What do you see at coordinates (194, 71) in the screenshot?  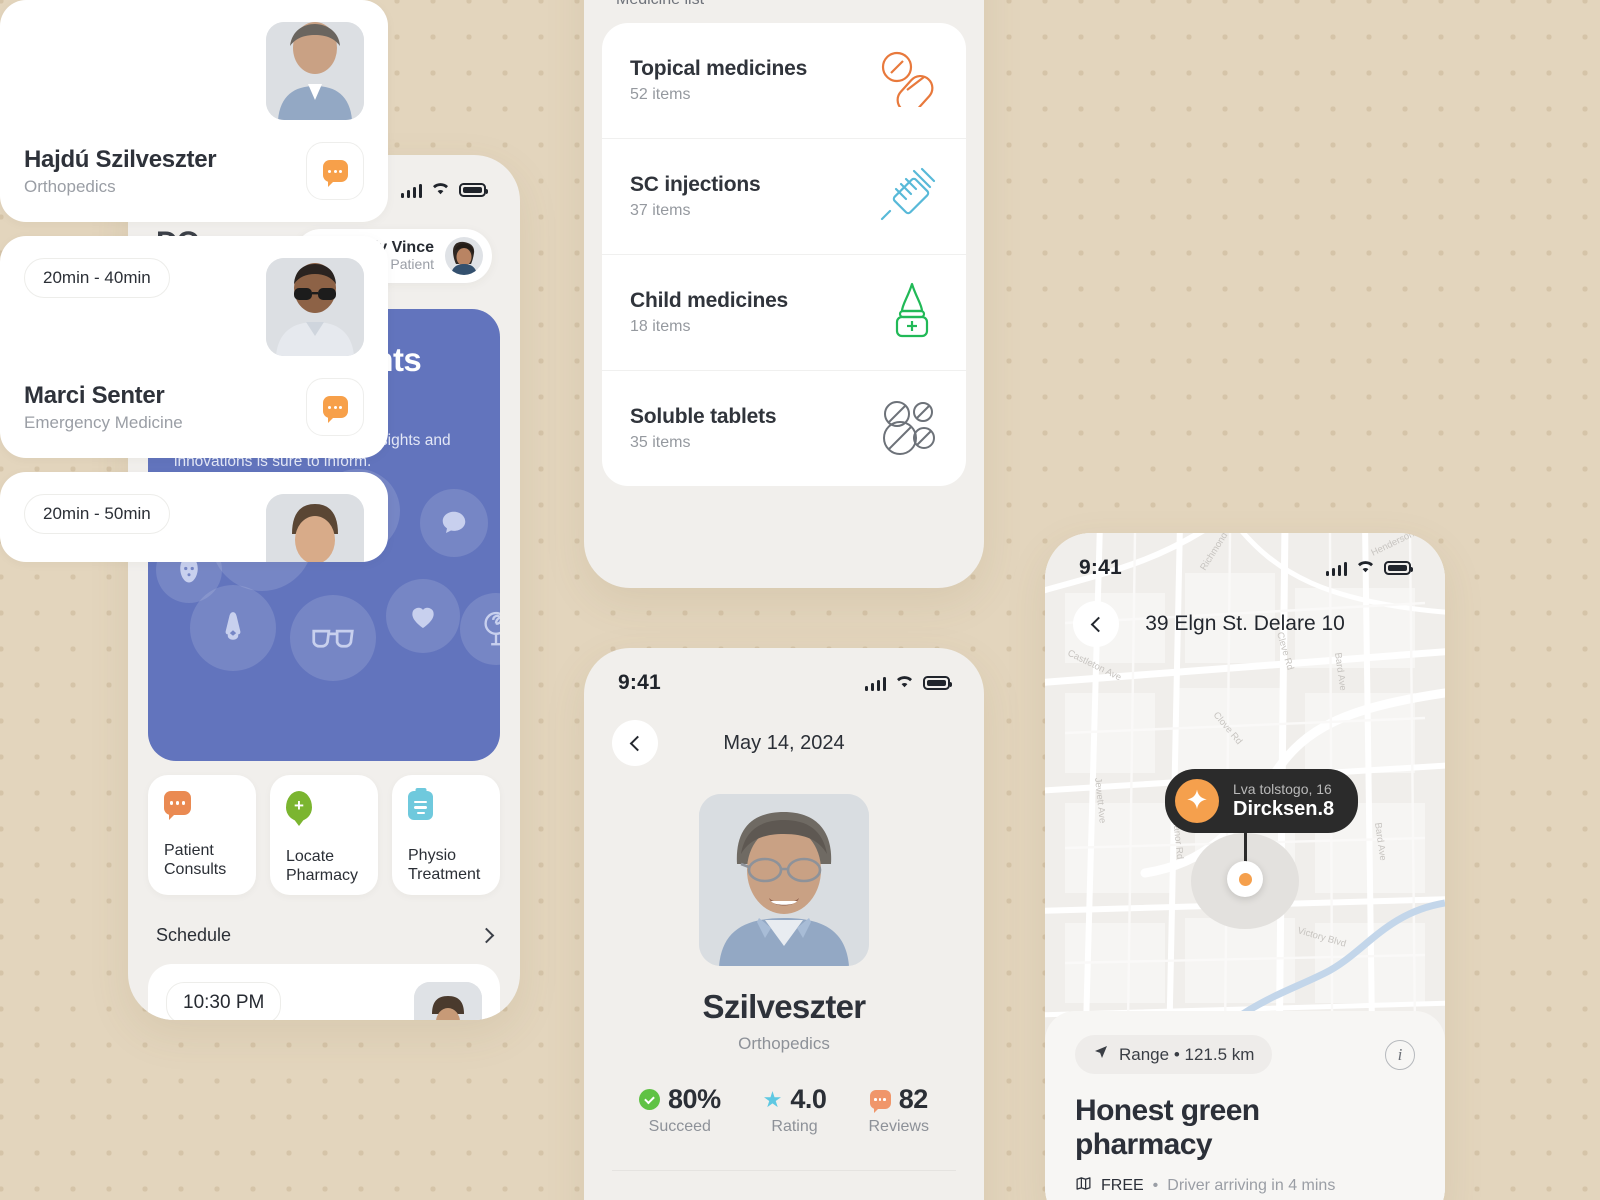 I see `doctor-card-top` at bounding box center [194, 71].